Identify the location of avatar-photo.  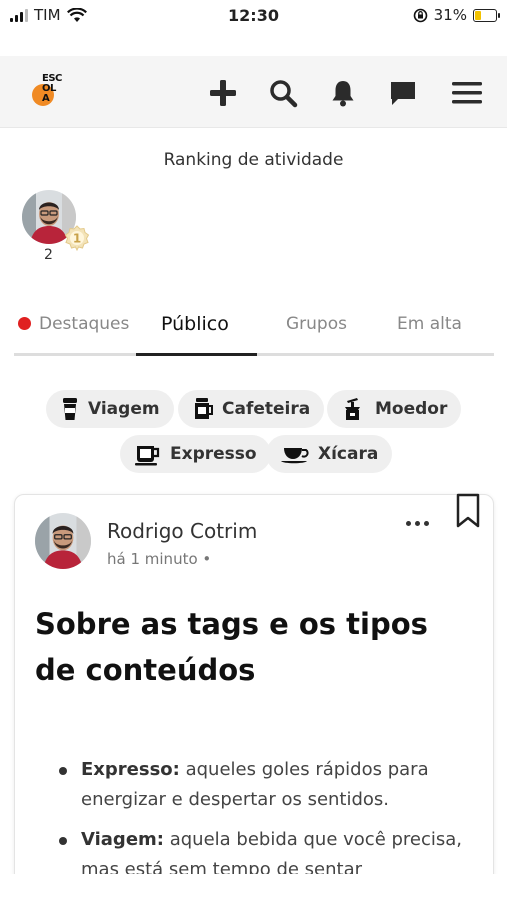
(63, 541).